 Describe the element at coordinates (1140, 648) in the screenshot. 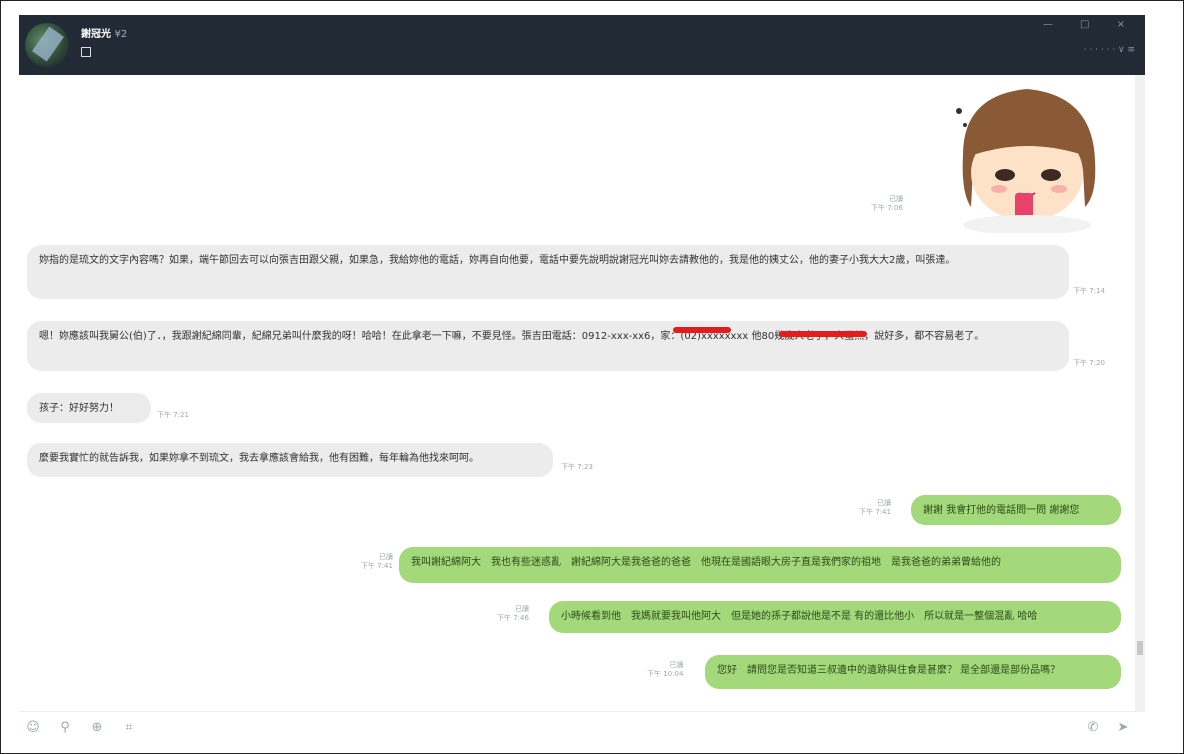

I see `scrollbar-thumb` at that location.